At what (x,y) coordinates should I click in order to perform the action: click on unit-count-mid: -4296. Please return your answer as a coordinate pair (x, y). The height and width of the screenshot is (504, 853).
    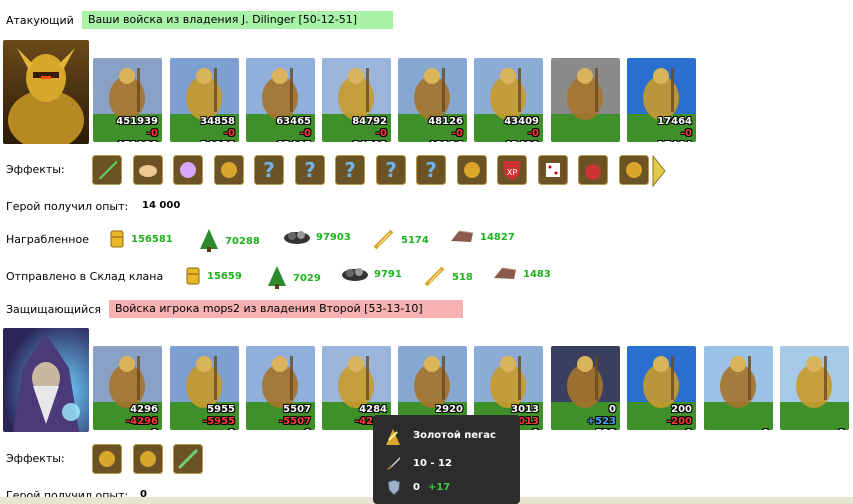
    Looking at the image, I should click on (142, 421).